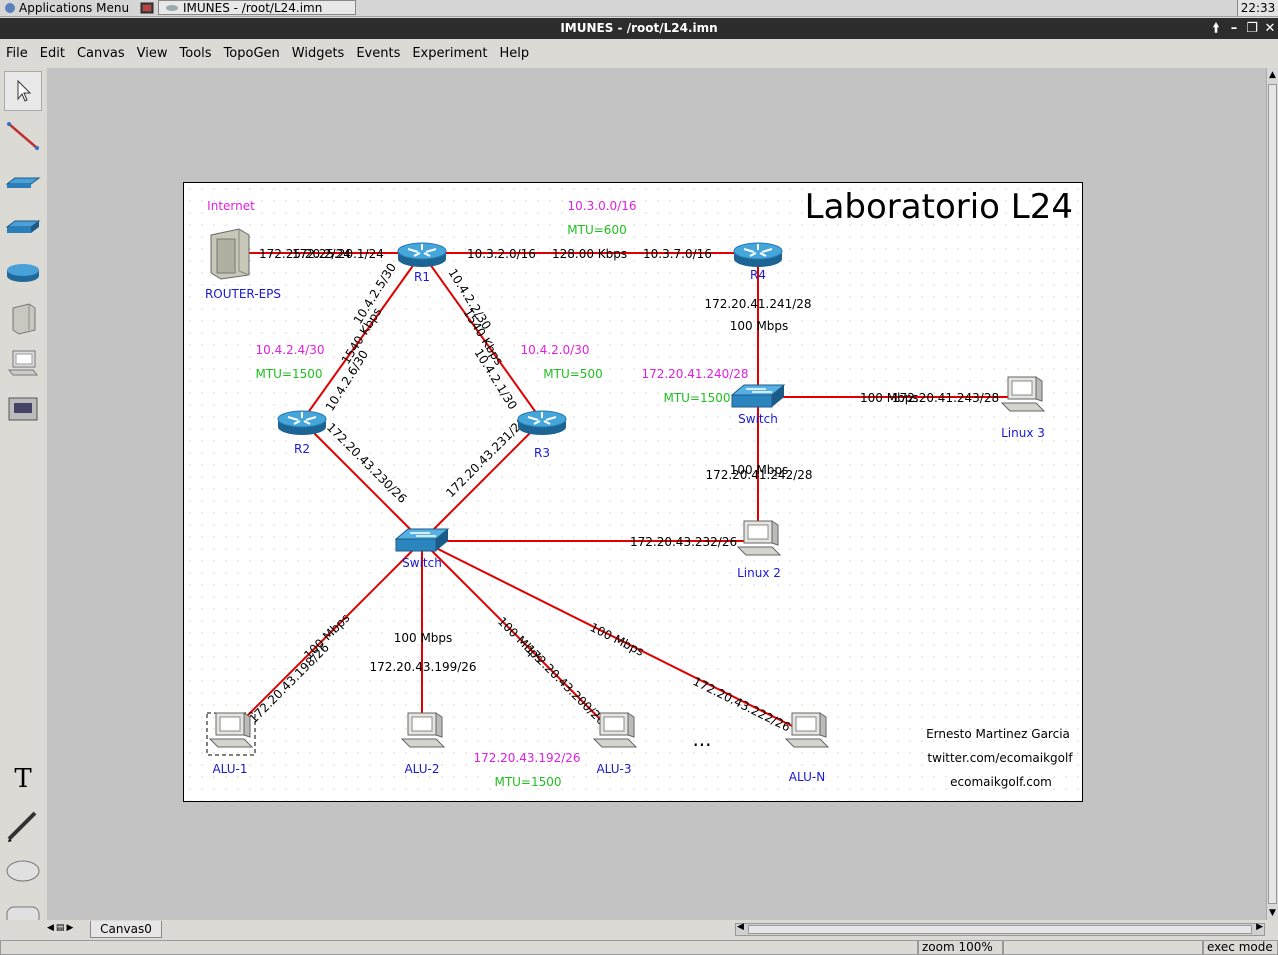 This screenshot has width=1278, height=955. What do you see at coordinates (243, 294) in the screenshot?
I see `node-label: ROUTER-EPS` at bounding box center [243, 294].